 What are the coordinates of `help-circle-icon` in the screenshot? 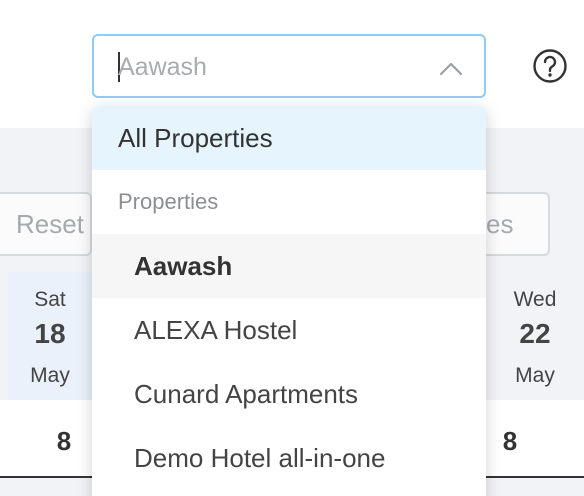 It's located at (550, 66).